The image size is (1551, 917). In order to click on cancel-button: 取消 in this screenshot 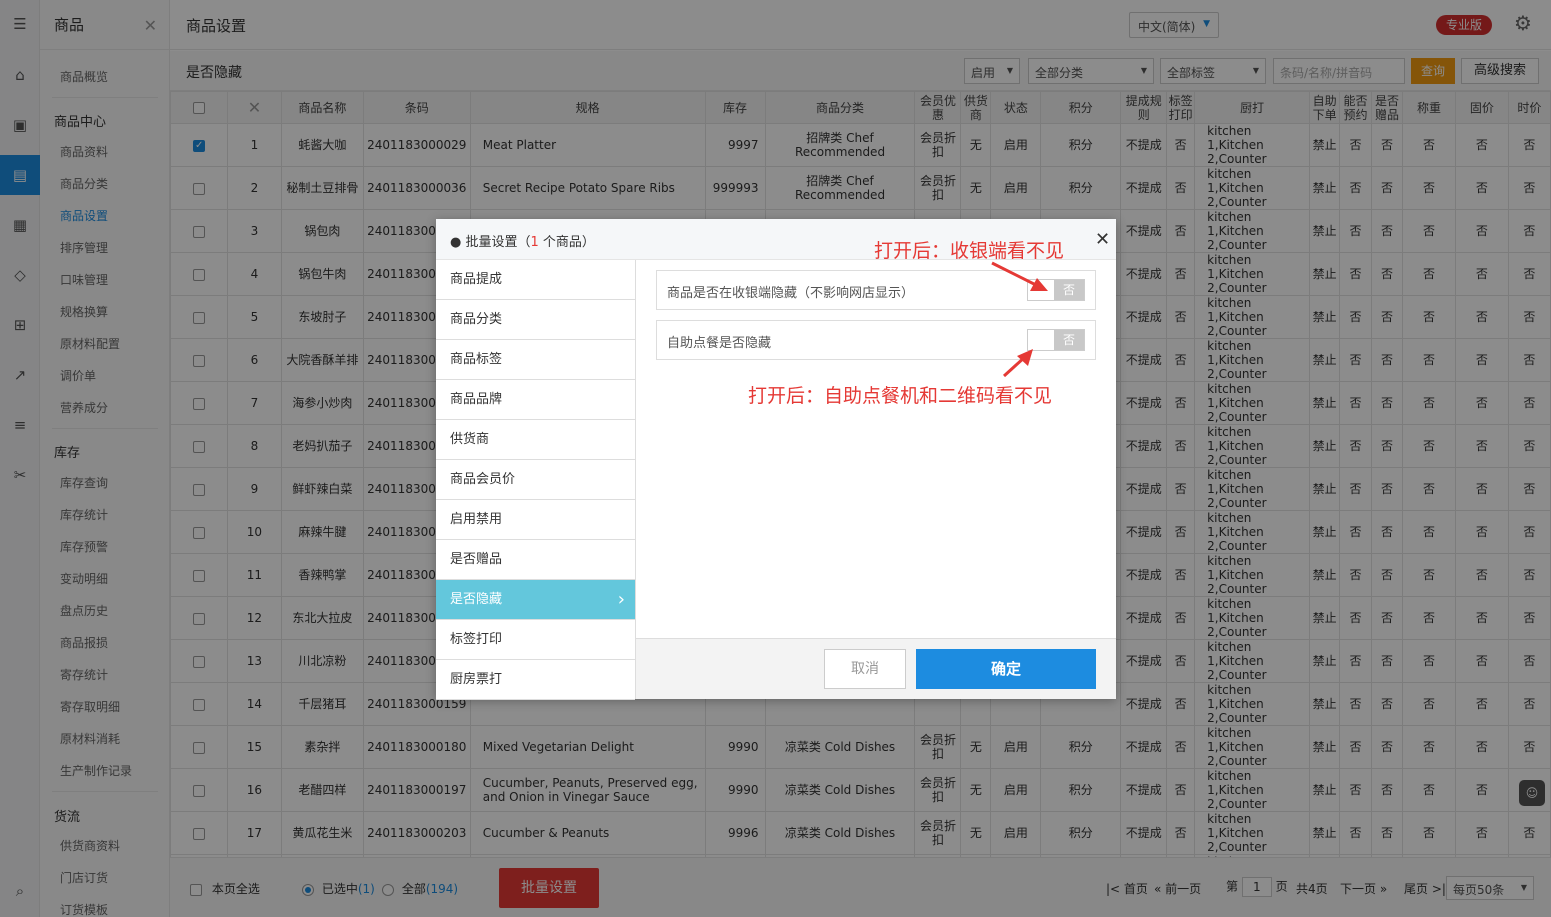, I will do `click(865, 669)`.